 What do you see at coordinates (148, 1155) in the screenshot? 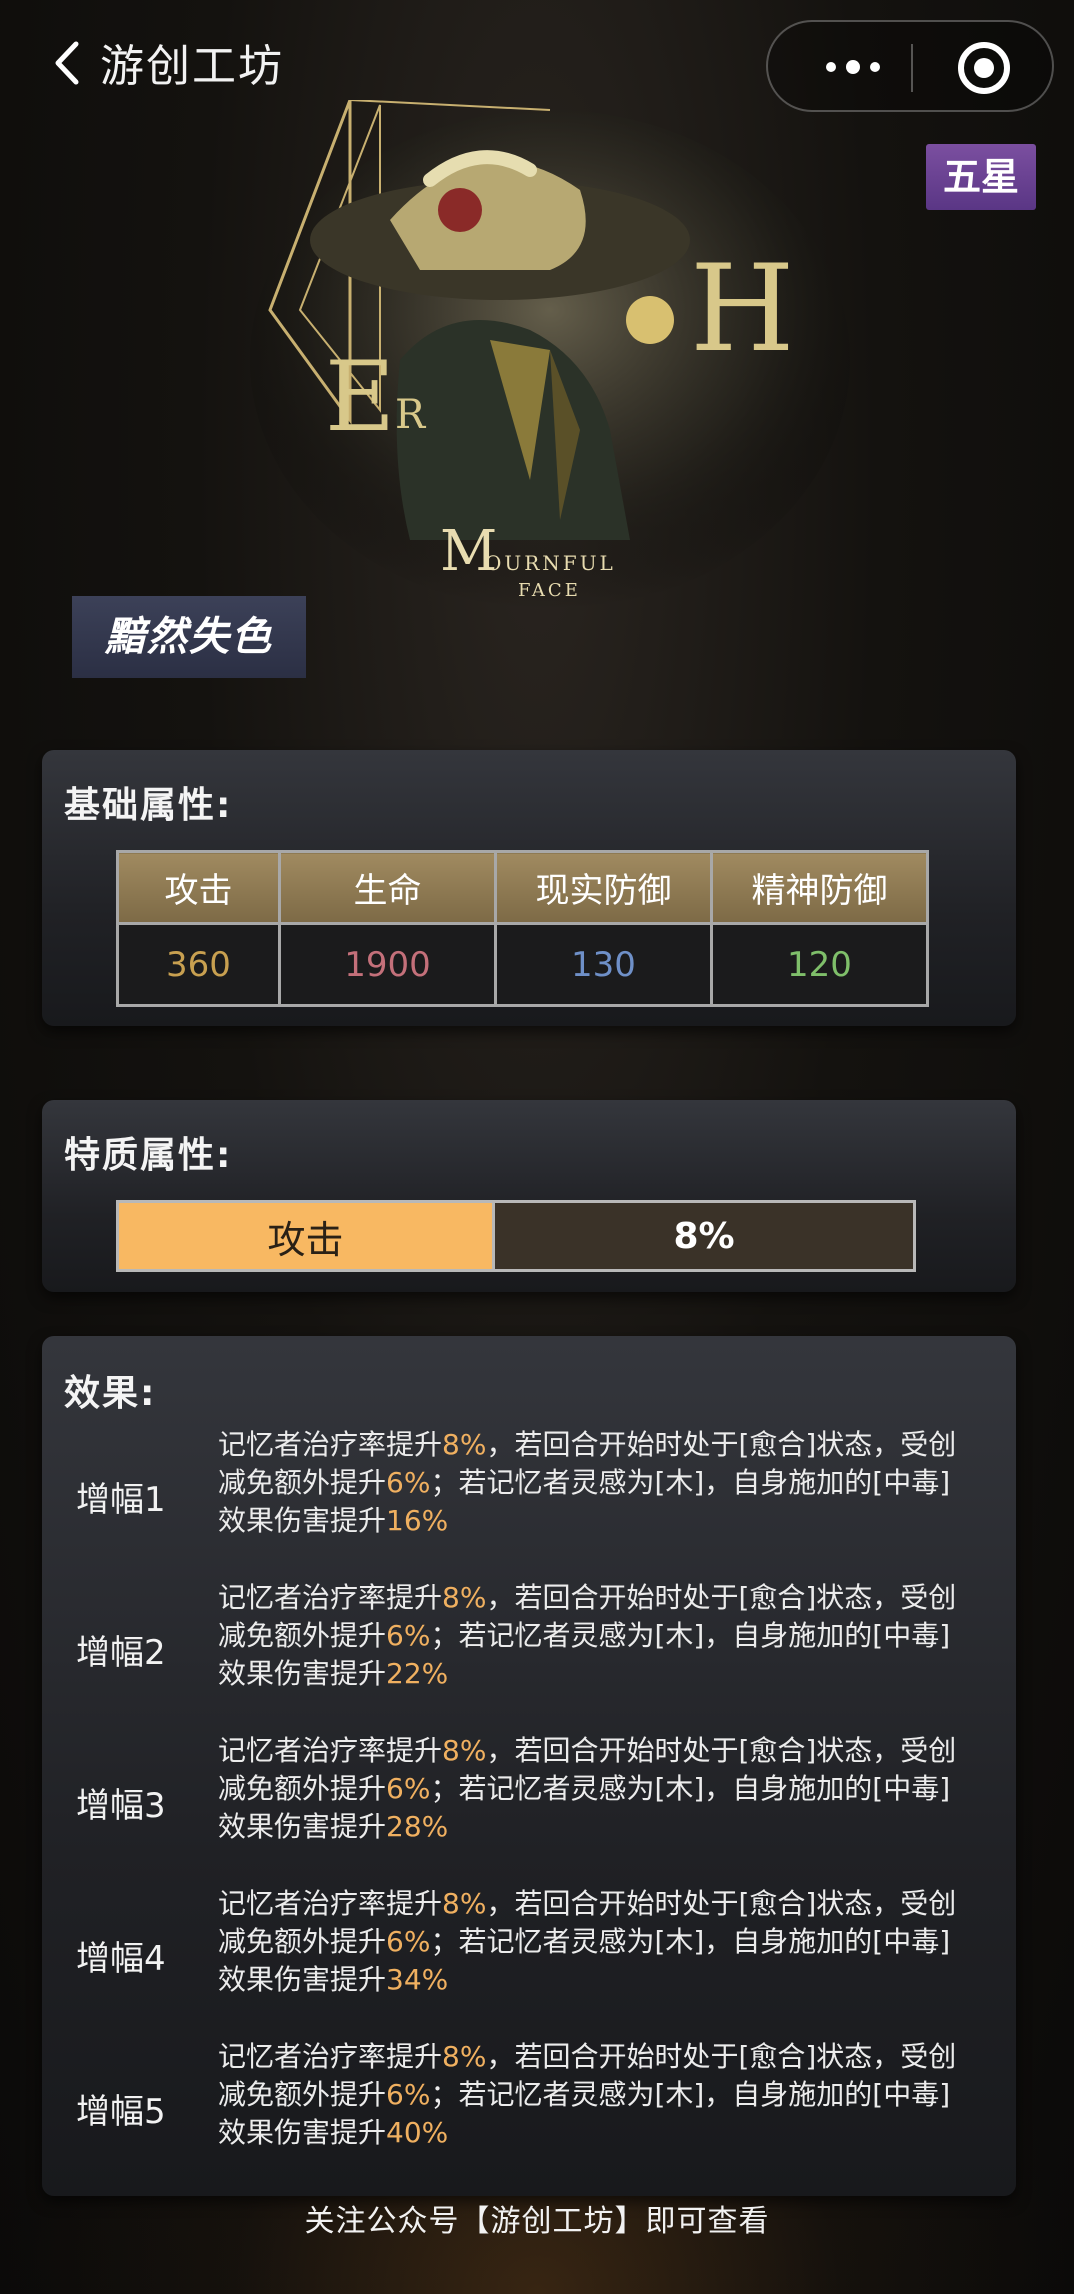
I see `trait-attributes-title: 特质属性:` at bounding box center [148, 1155].